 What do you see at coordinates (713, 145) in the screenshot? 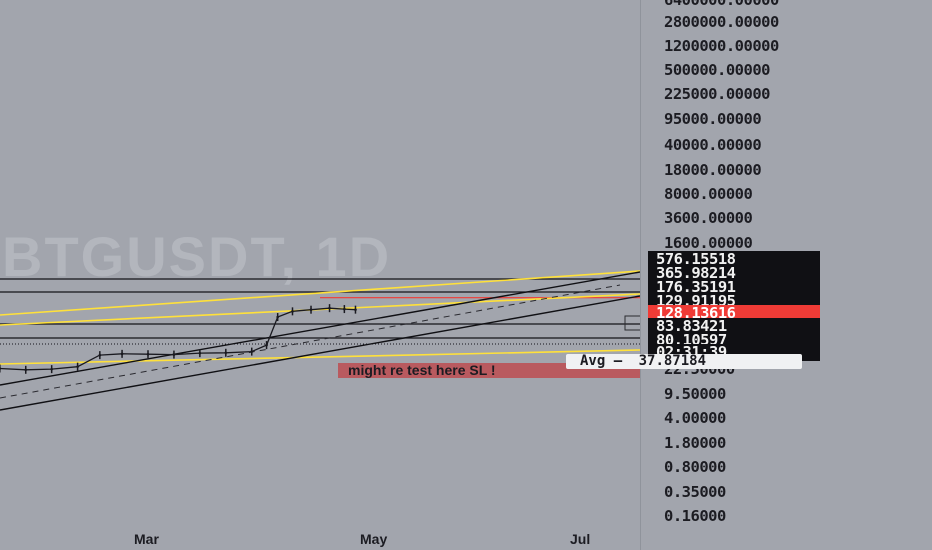
I see `y-tick-label: 40000.00000` at bounding box center [713, 145].